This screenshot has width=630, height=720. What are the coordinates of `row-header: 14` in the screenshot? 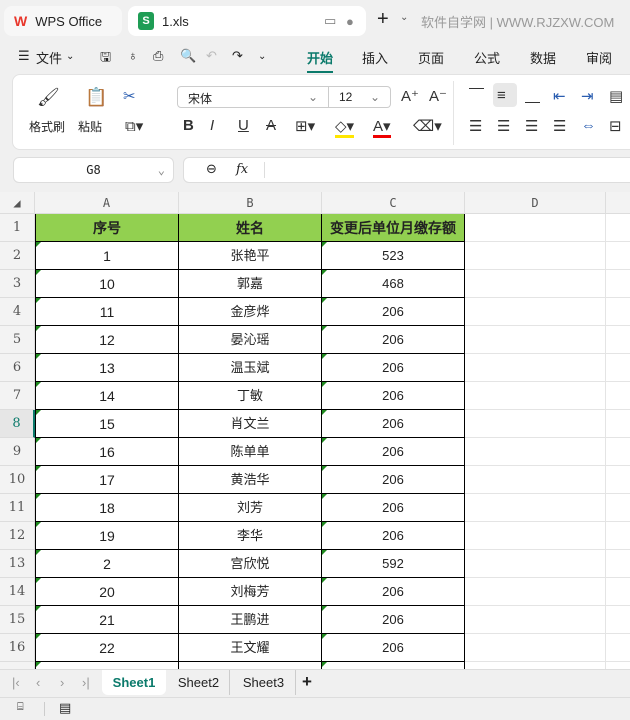 It's located at (17, 592).